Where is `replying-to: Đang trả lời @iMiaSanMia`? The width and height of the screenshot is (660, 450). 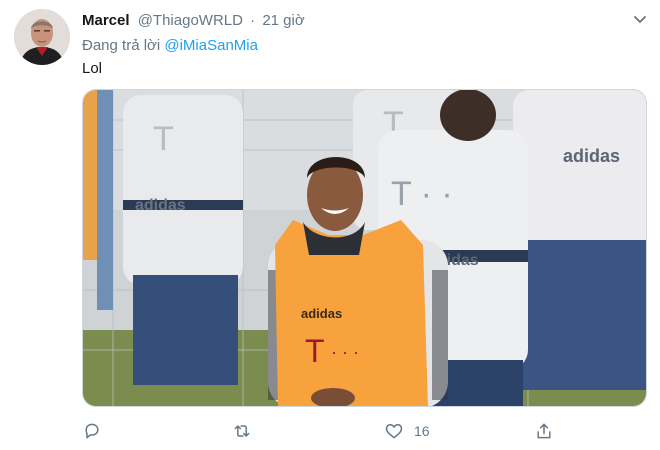 replying-to: Đang trả lời @iMiaSanMia is located at coordinates (170, 46).